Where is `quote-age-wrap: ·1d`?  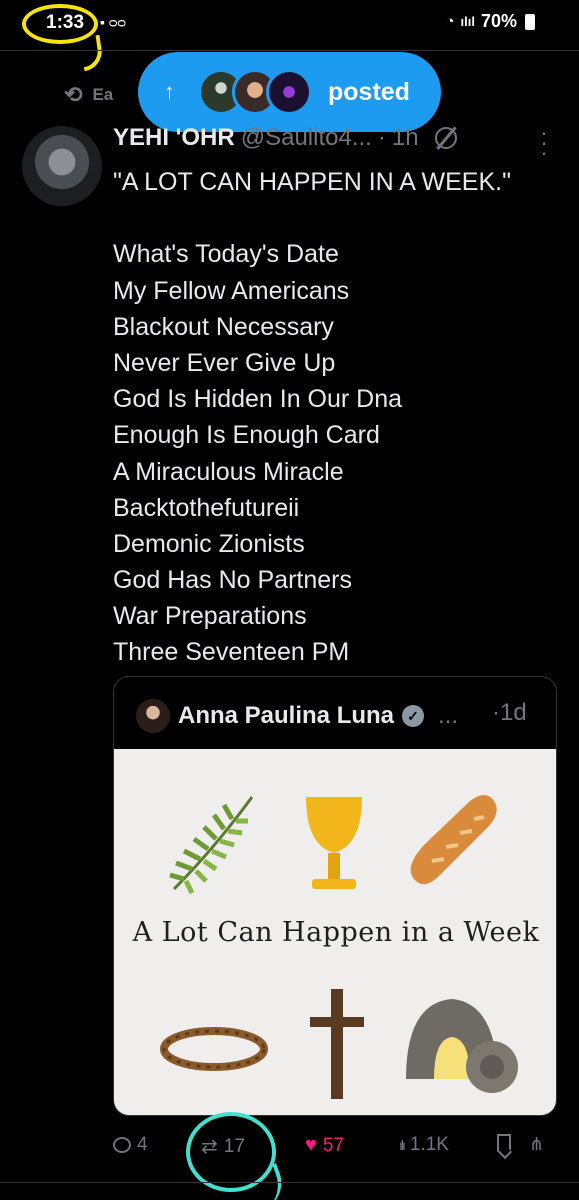 quote-age-wrap: ·1d is located at coordinates (509, 713).